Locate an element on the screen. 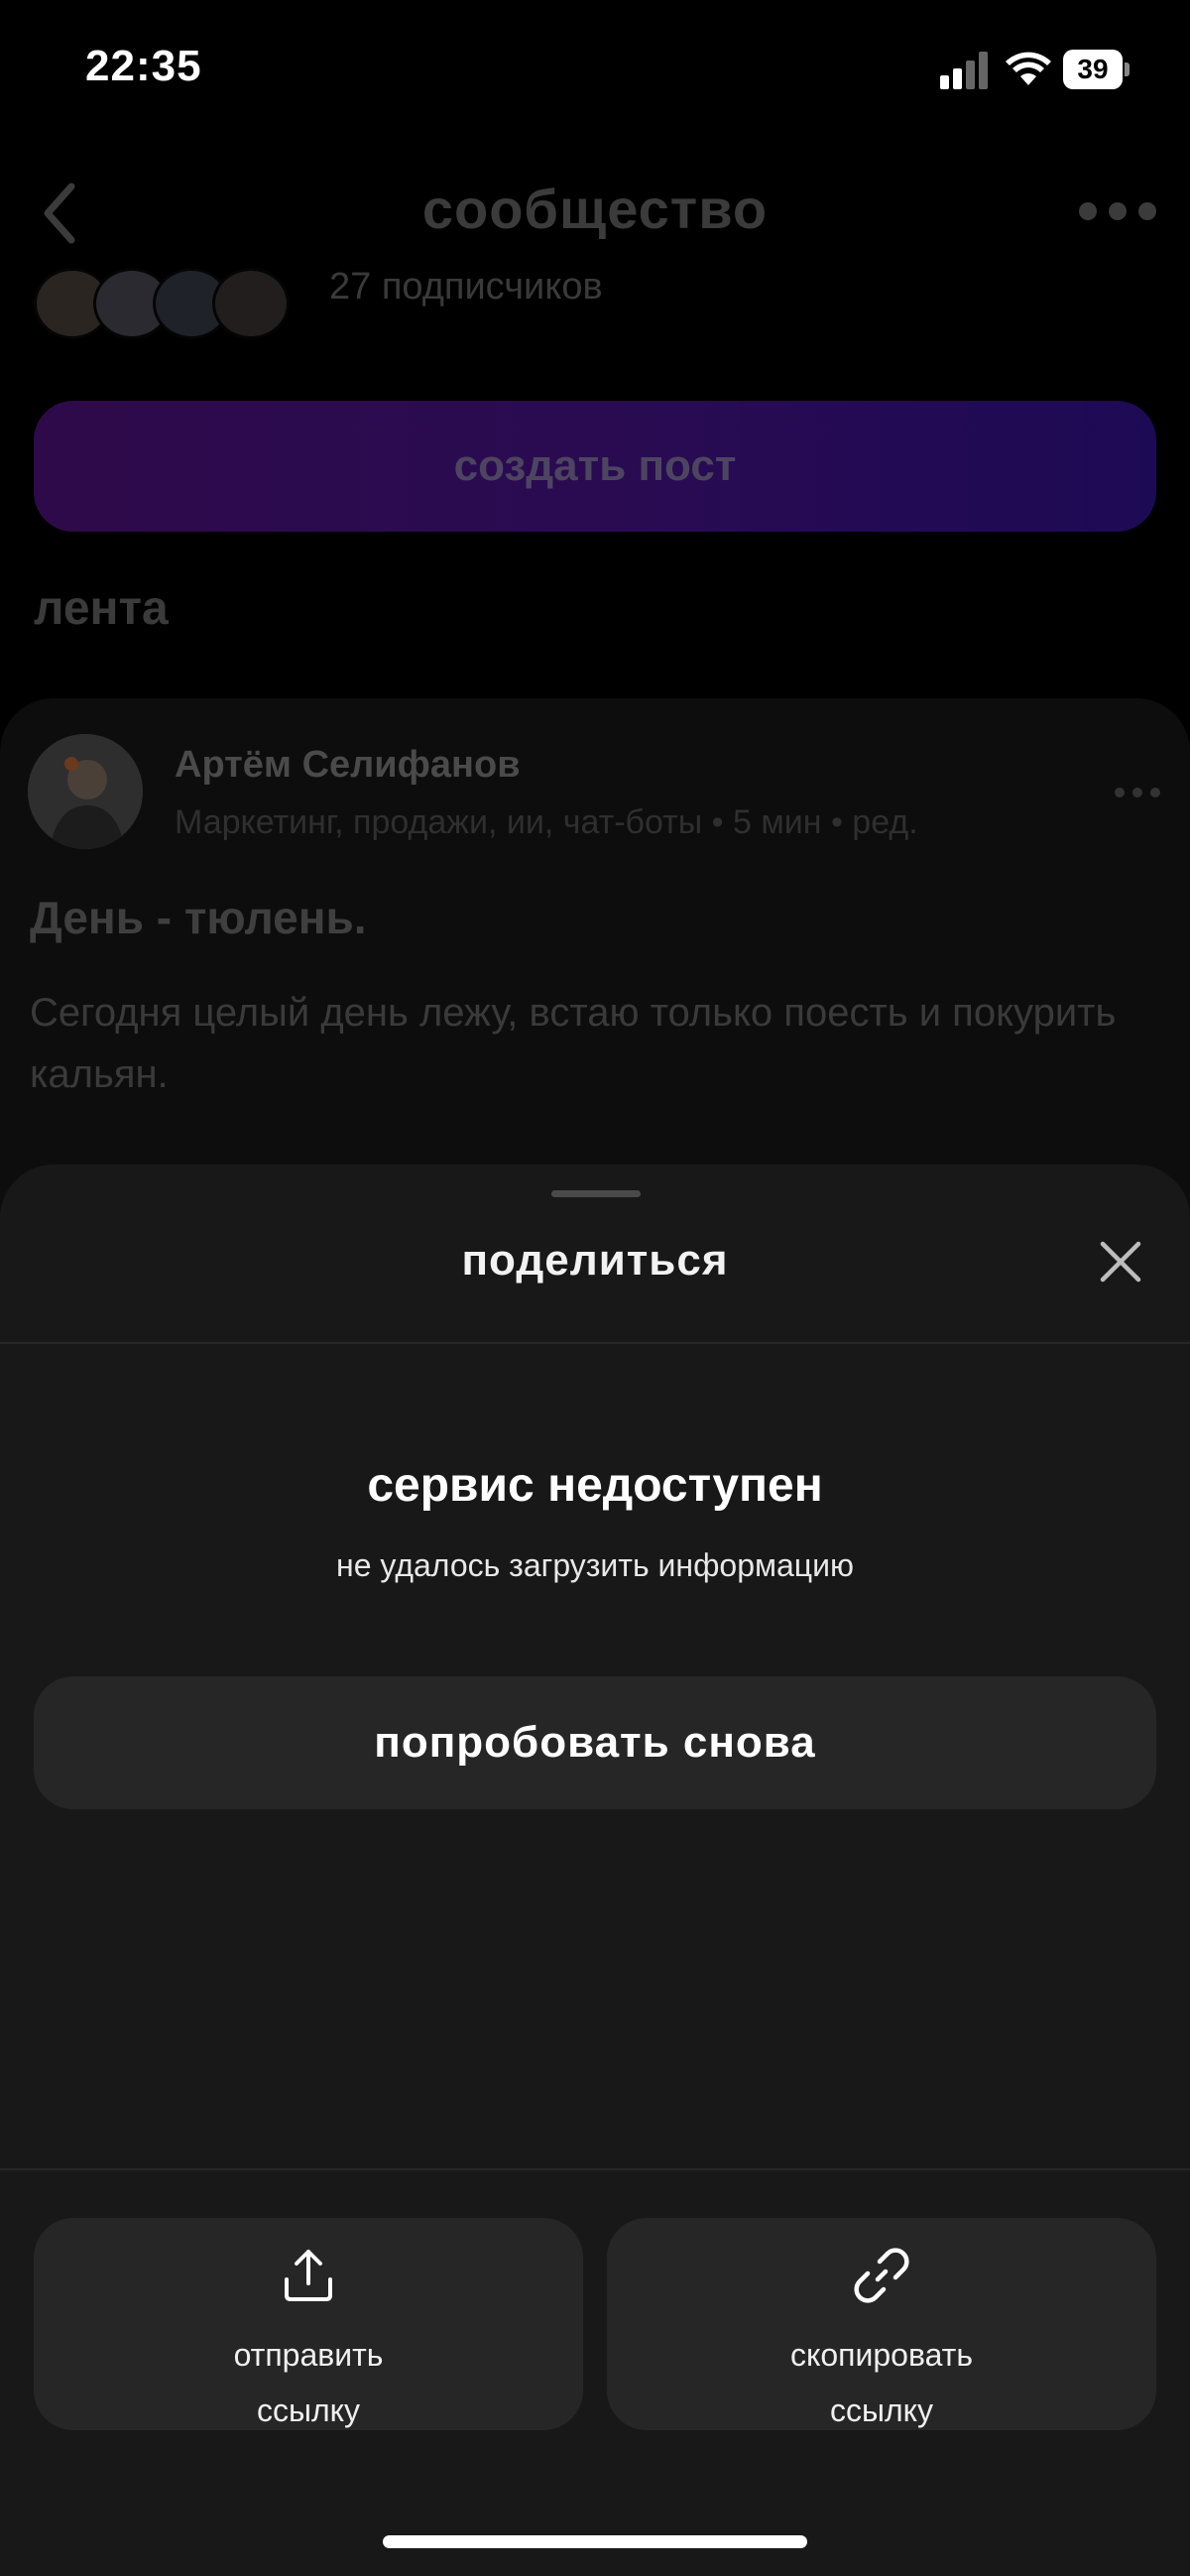 The height and width of the screenshot is (2576, 1190). send-link-label: отправить ссылку is located at coordinates (308, 2382).